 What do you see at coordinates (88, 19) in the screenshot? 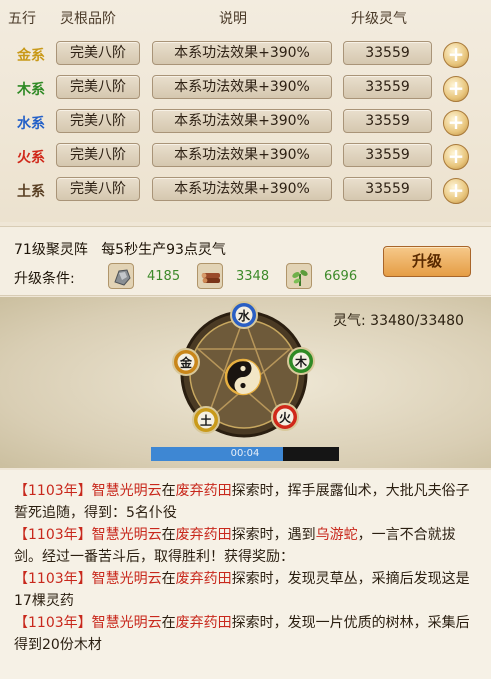
I see `header-grade: 灵根品阶` at bounding box center [88, 19].